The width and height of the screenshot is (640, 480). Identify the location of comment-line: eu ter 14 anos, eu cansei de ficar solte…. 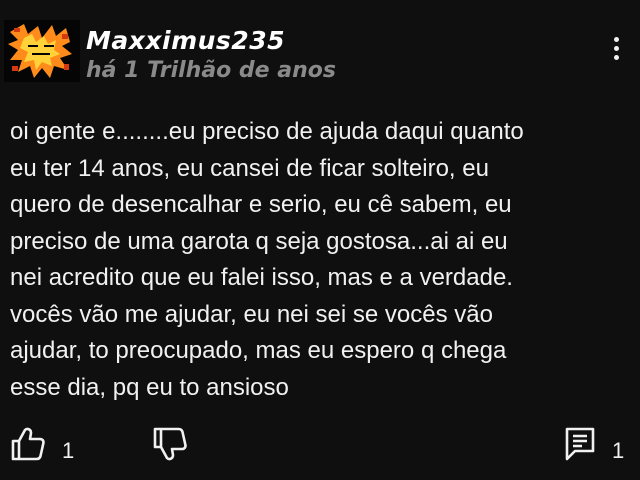
(249, 168).